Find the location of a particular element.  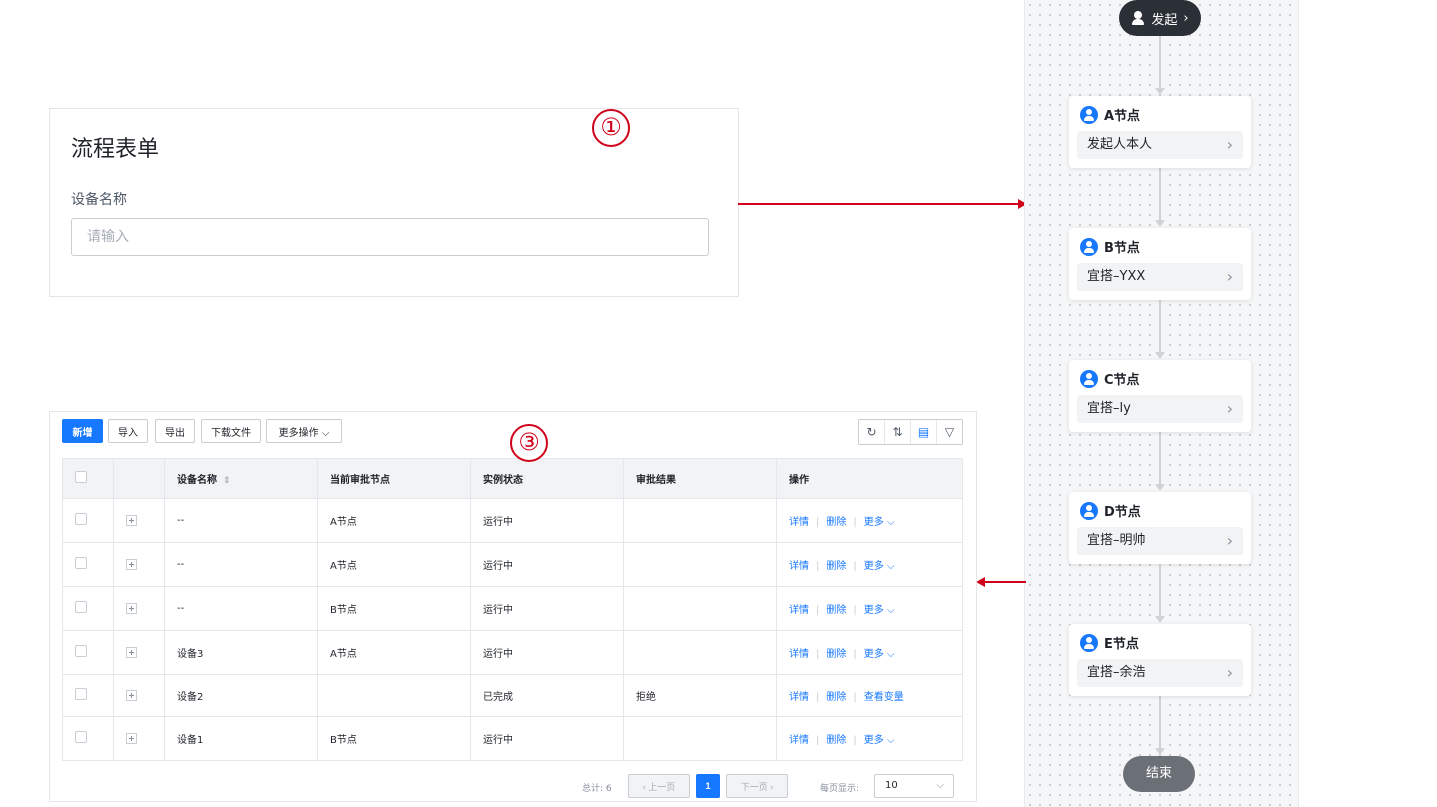

header-device-name: 设备名称 ⇕ is located at coordinates (241, 478).